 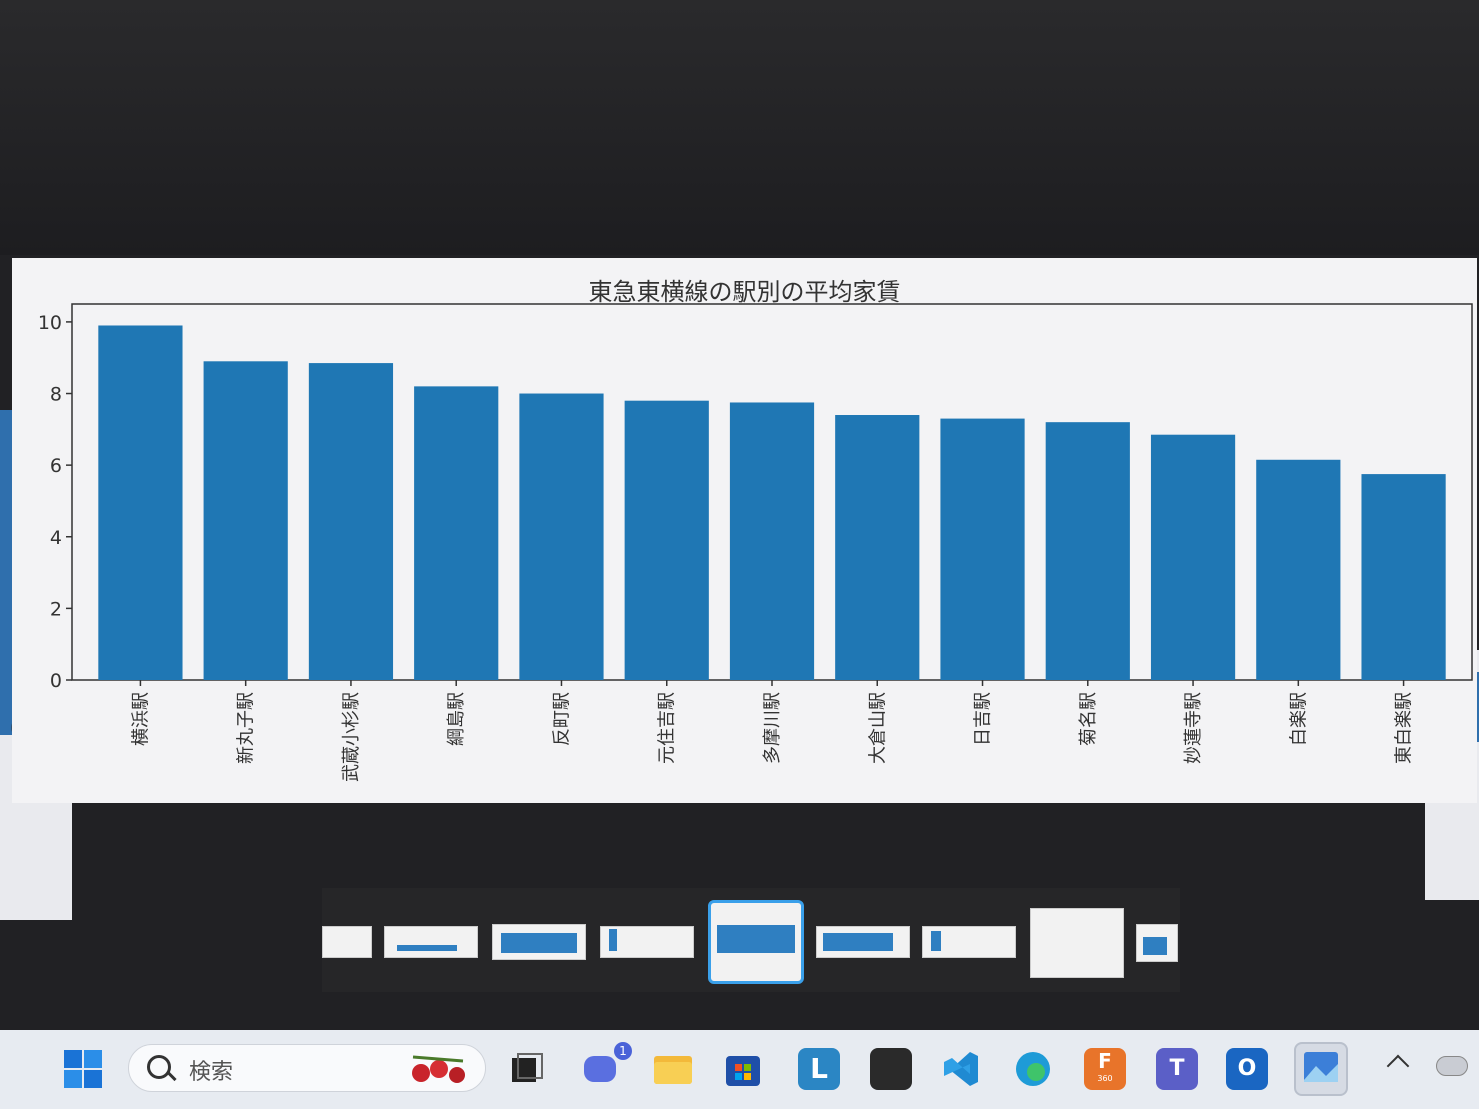 I want to click on y-tick-label: 2, so click(x=56, y=609).